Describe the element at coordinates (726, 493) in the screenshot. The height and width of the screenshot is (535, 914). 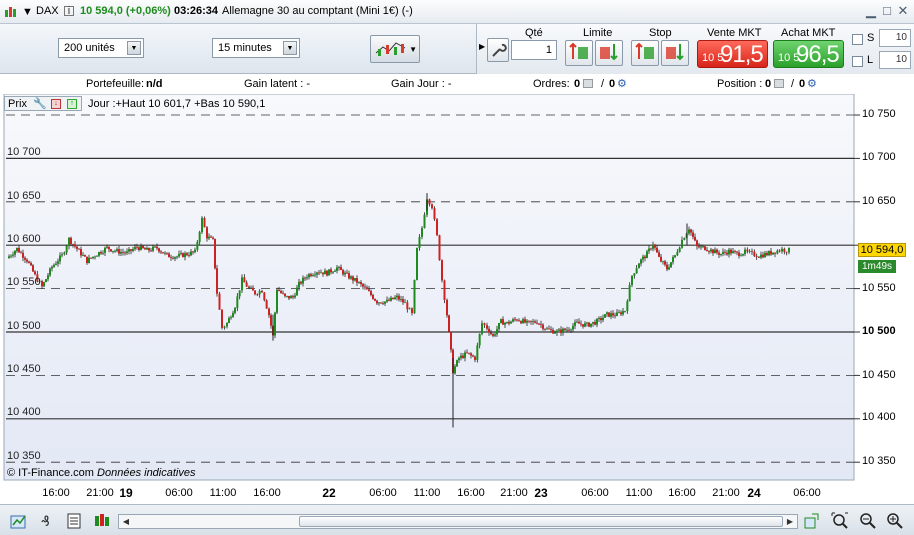
I see `x-time-label: 21:00` at that location.